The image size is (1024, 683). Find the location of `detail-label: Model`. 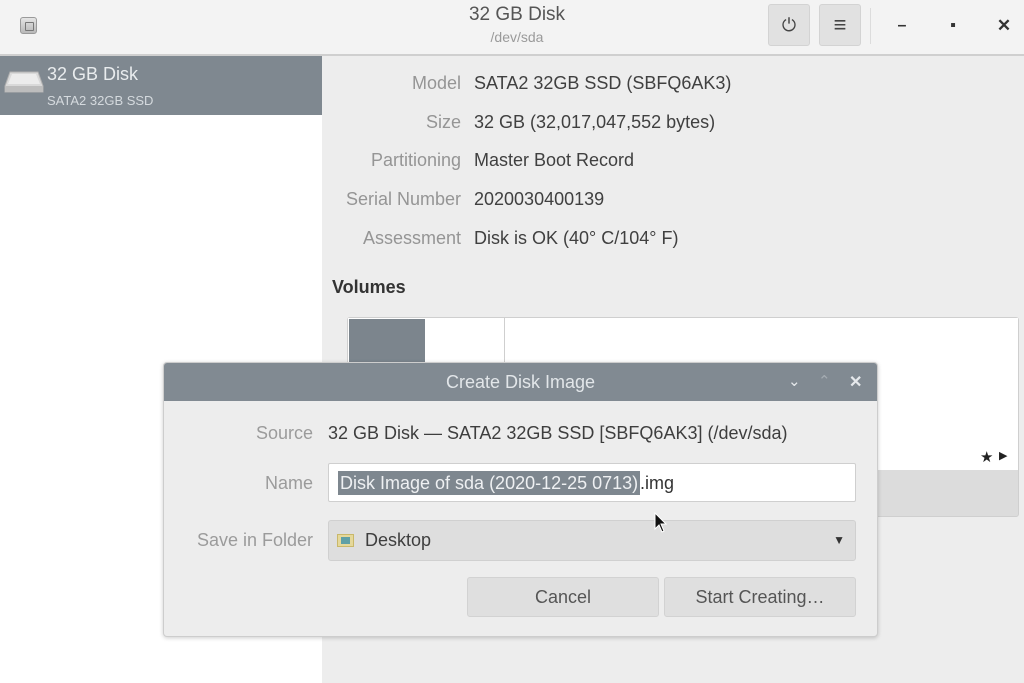

detail-label: Model is located at coordinates (436, 83).